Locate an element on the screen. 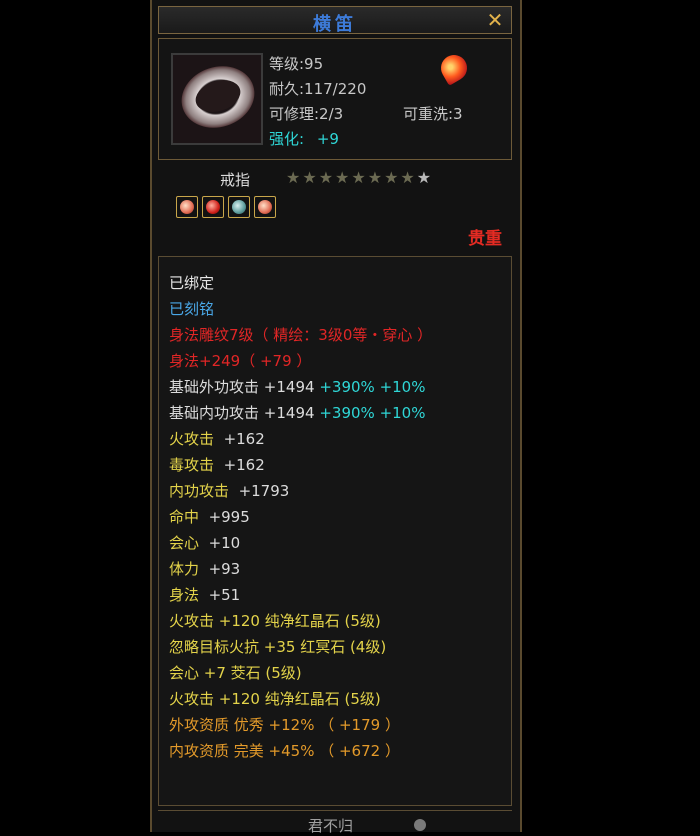 The height and width of the screenshot is (836, 700). owner-name: 君不归 is located at coordinates (331, 826).